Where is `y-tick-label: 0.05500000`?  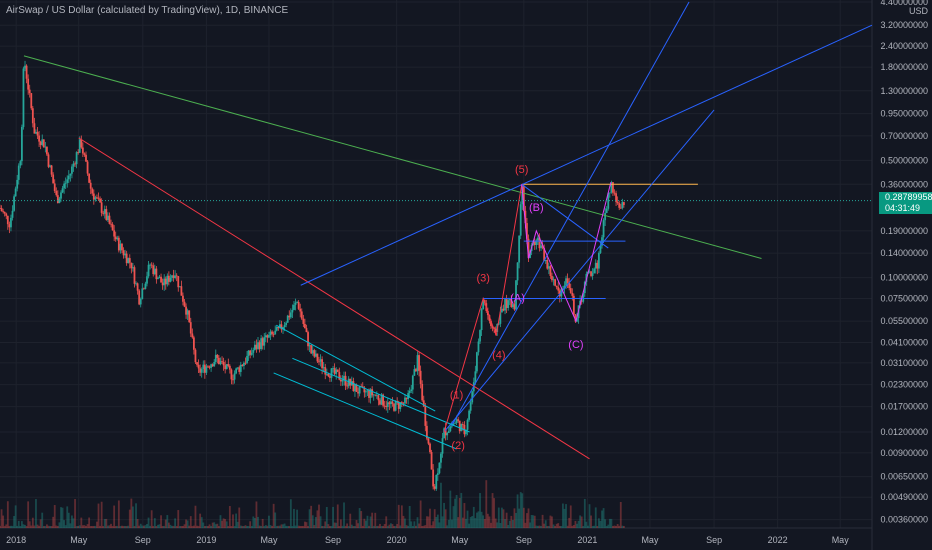
y-tick-label: 0.05500000 is located at coordinates (904, 321).